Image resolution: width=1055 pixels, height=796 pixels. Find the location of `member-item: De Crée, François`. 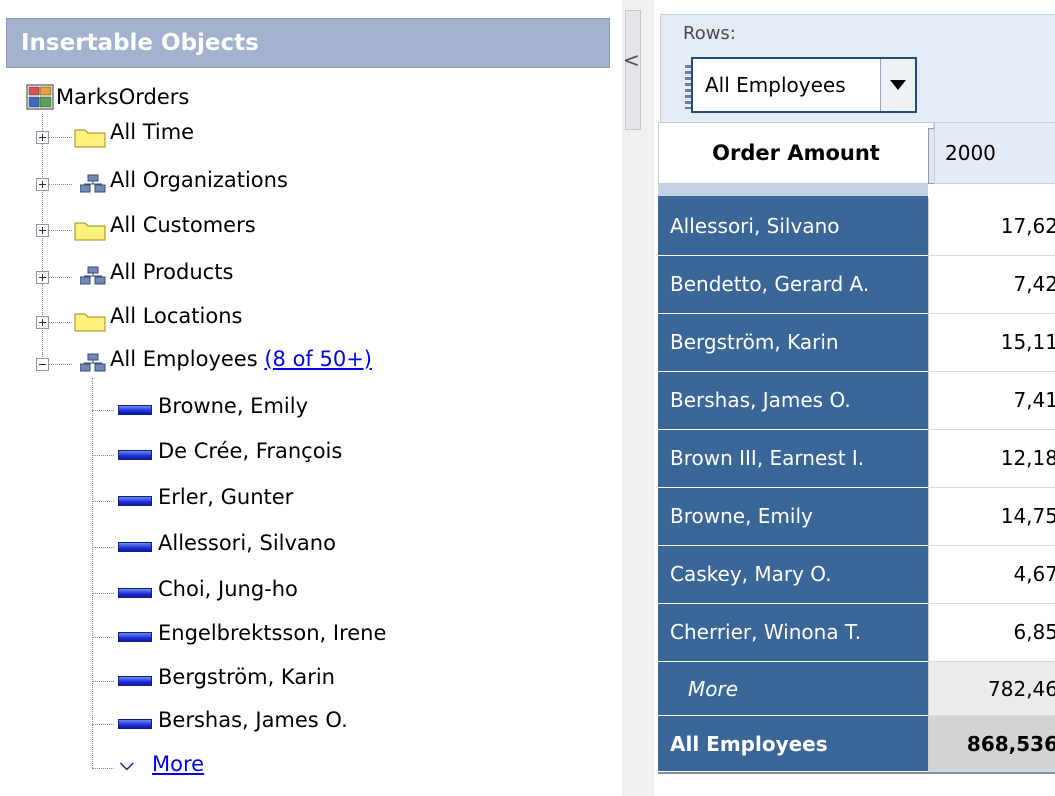

member-item: De Crée, François is located at coordinates (250, 451).